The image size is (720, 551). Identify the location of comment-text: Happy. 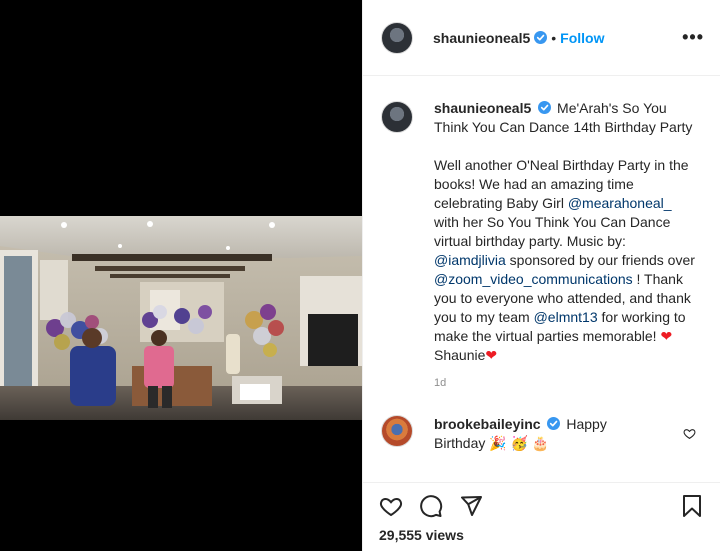
(586, 424).